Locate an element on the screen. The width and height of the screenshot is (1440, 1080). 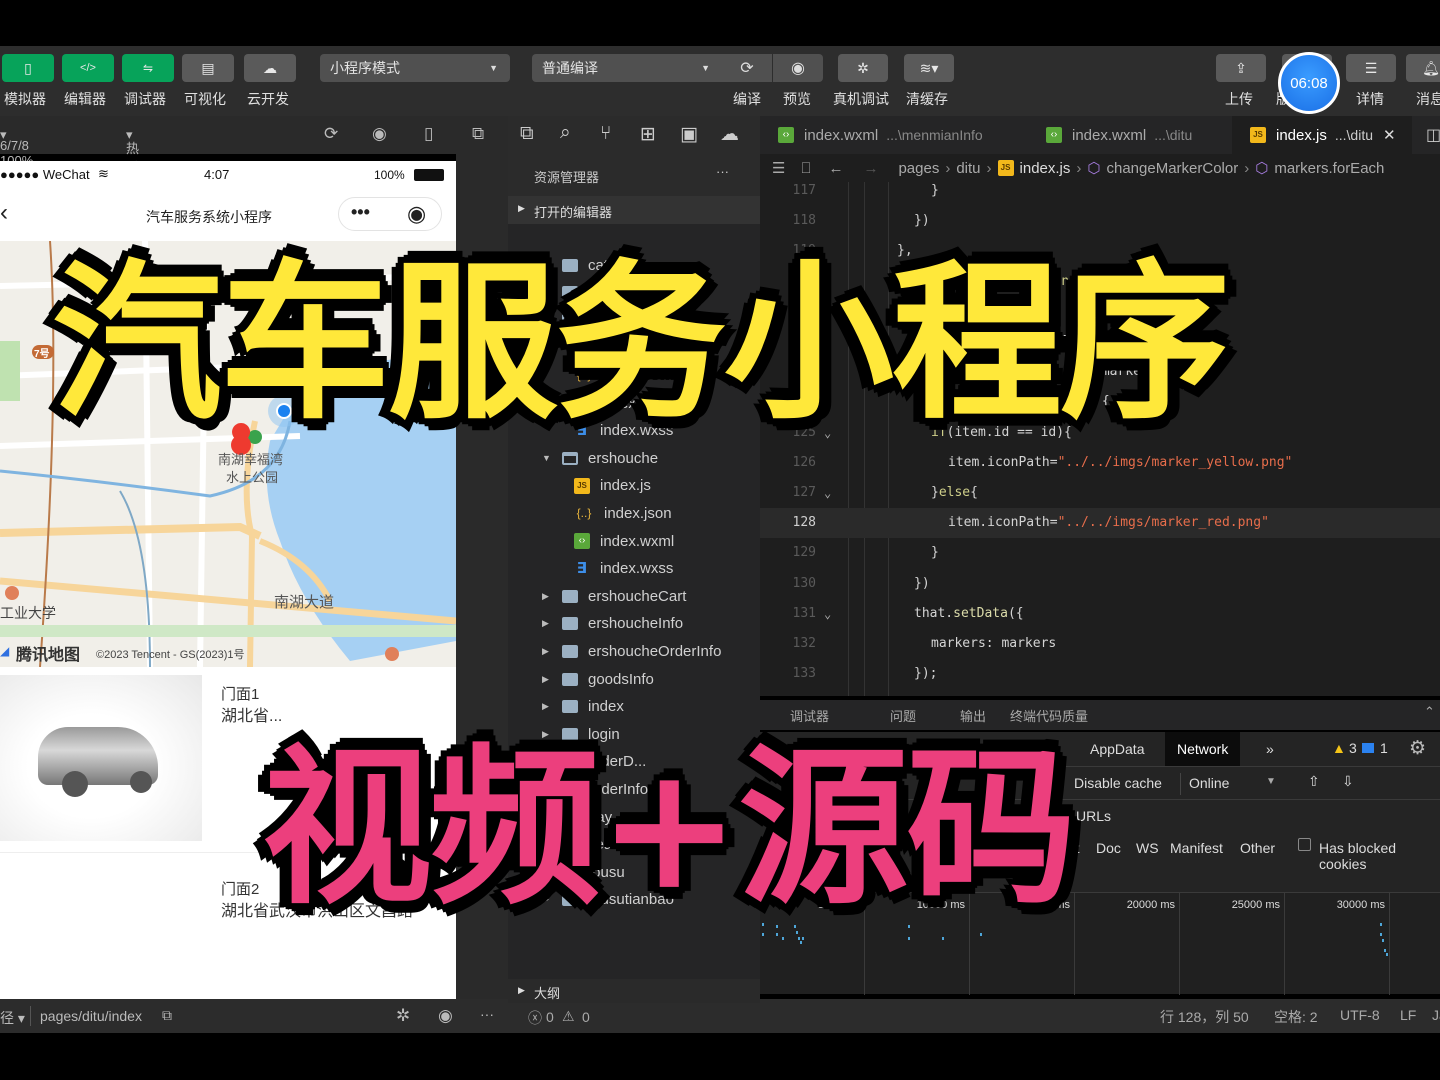
collapse-panel-icon: ⌃ is located at coordinates (1429, 712).